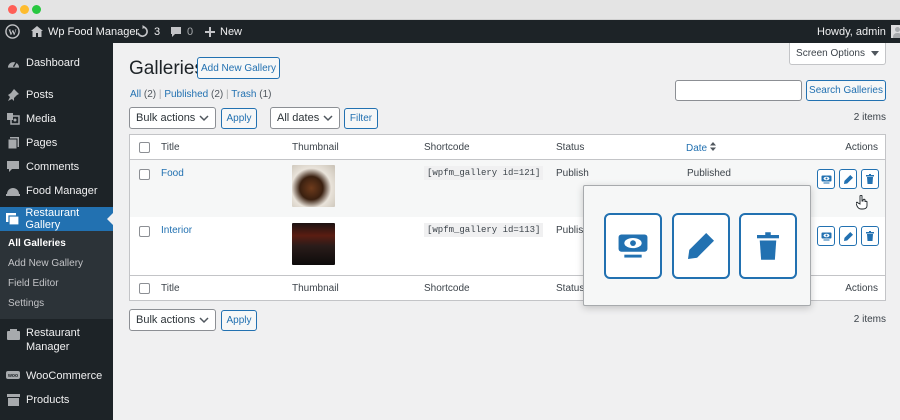 This screenshot has height=420, width=900. What do you see at coordinates (56, 119) in the screenshot?
I see `sidebar-item-media: Media` at bounding box center [56, 119].